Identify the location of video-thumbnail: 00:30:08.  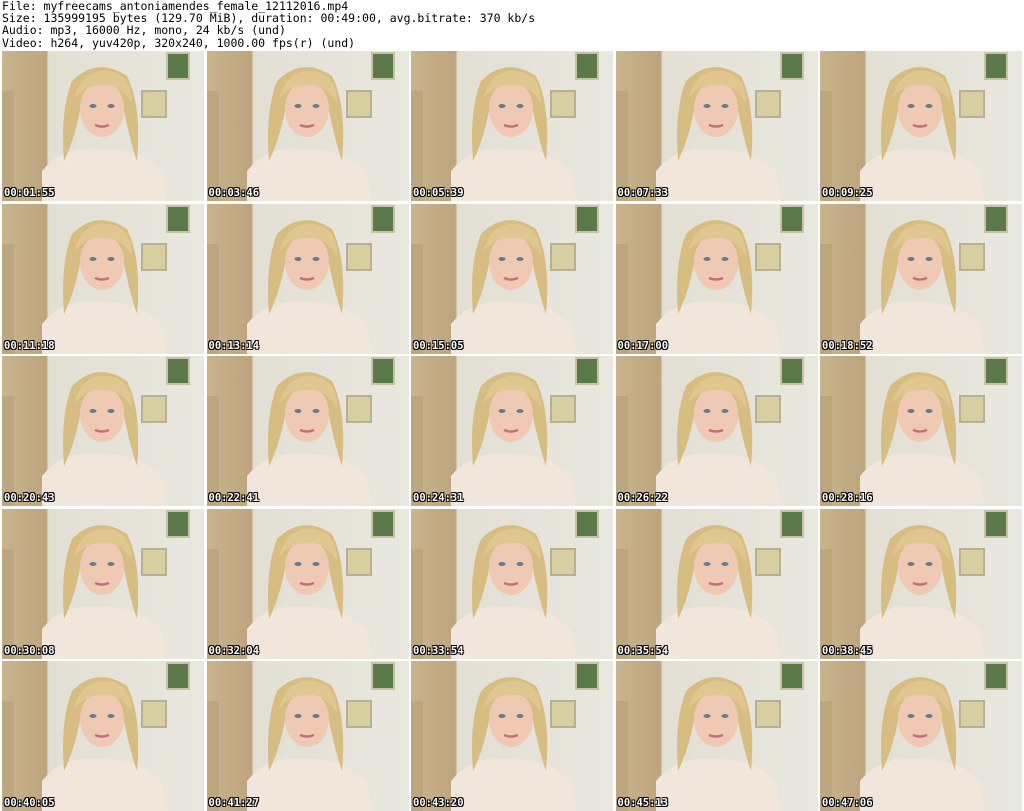
(103, 583).